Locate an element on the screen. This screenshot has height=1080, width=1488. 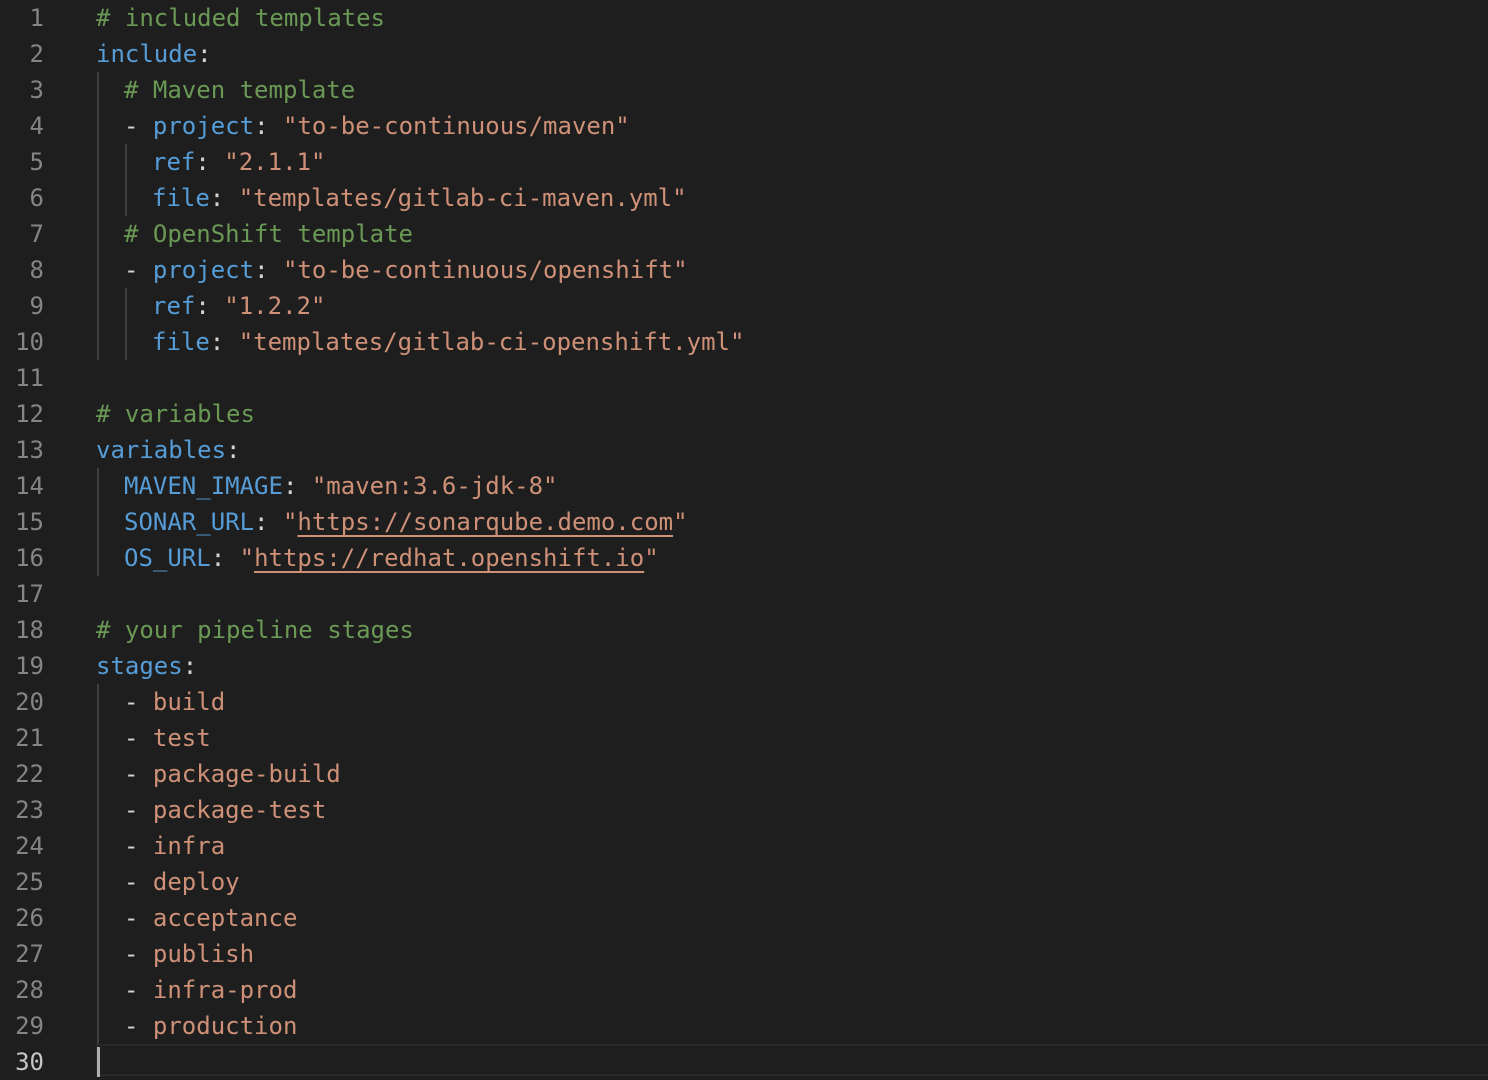
code-line: 28 - infra-prod is located at coordinates (744, 990).